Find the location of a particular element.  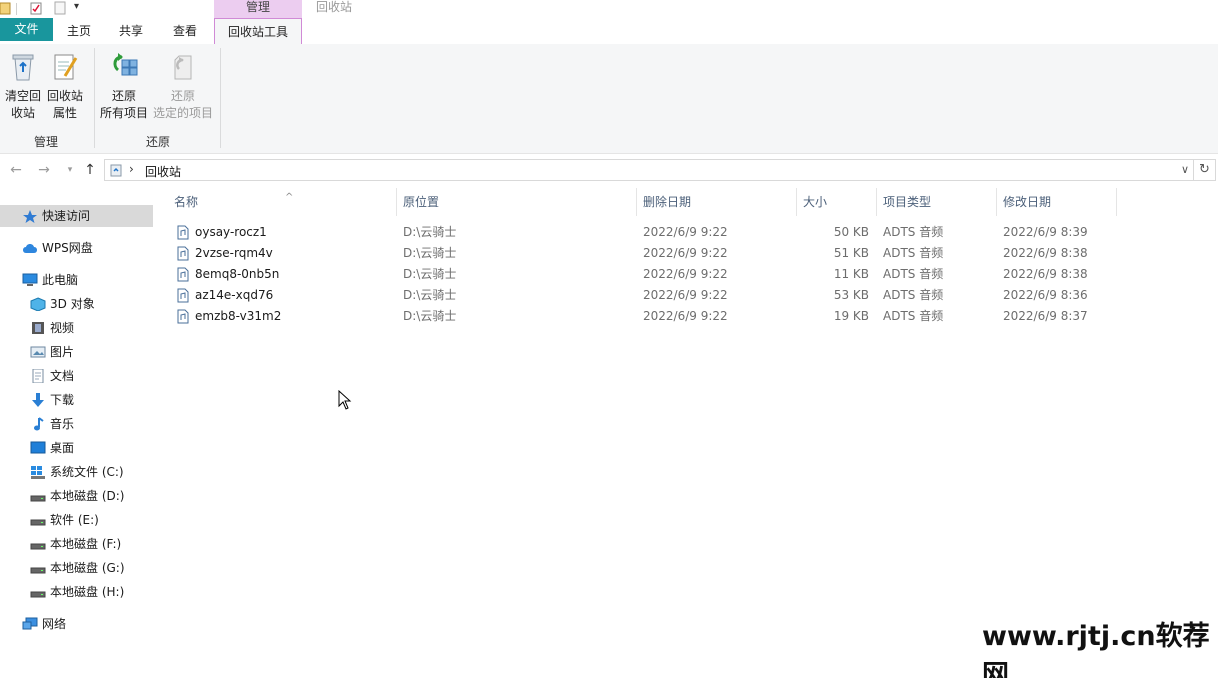

sidebar-item-downloads: 下载 is located at coordinates (76, 400).